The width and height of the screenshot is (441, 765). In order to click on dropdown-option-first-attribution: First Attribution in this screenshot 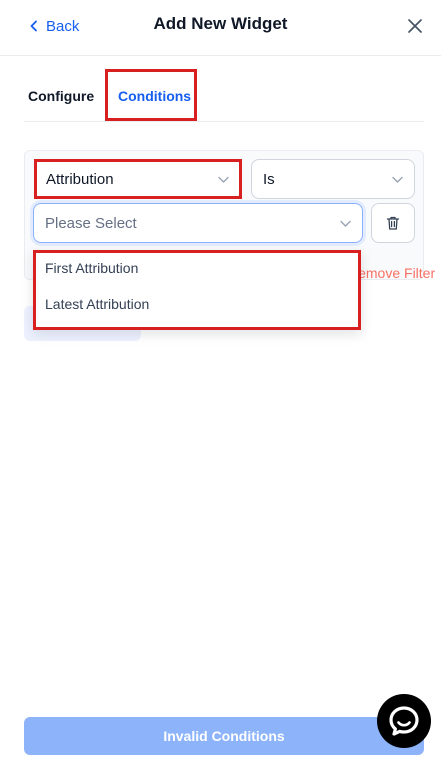, I will do `click(91, 268)`.